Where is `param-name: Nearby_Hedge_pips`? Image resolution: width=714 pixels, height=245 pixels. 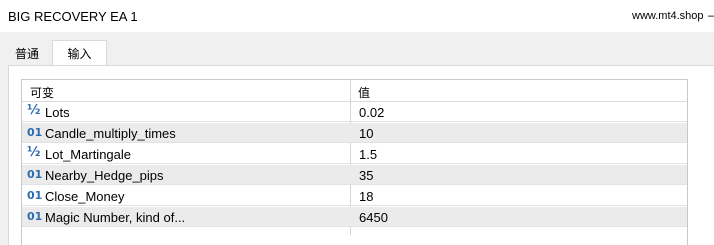
param-name: Nearby_Hedge_pips is located at coordinates (104, 175).